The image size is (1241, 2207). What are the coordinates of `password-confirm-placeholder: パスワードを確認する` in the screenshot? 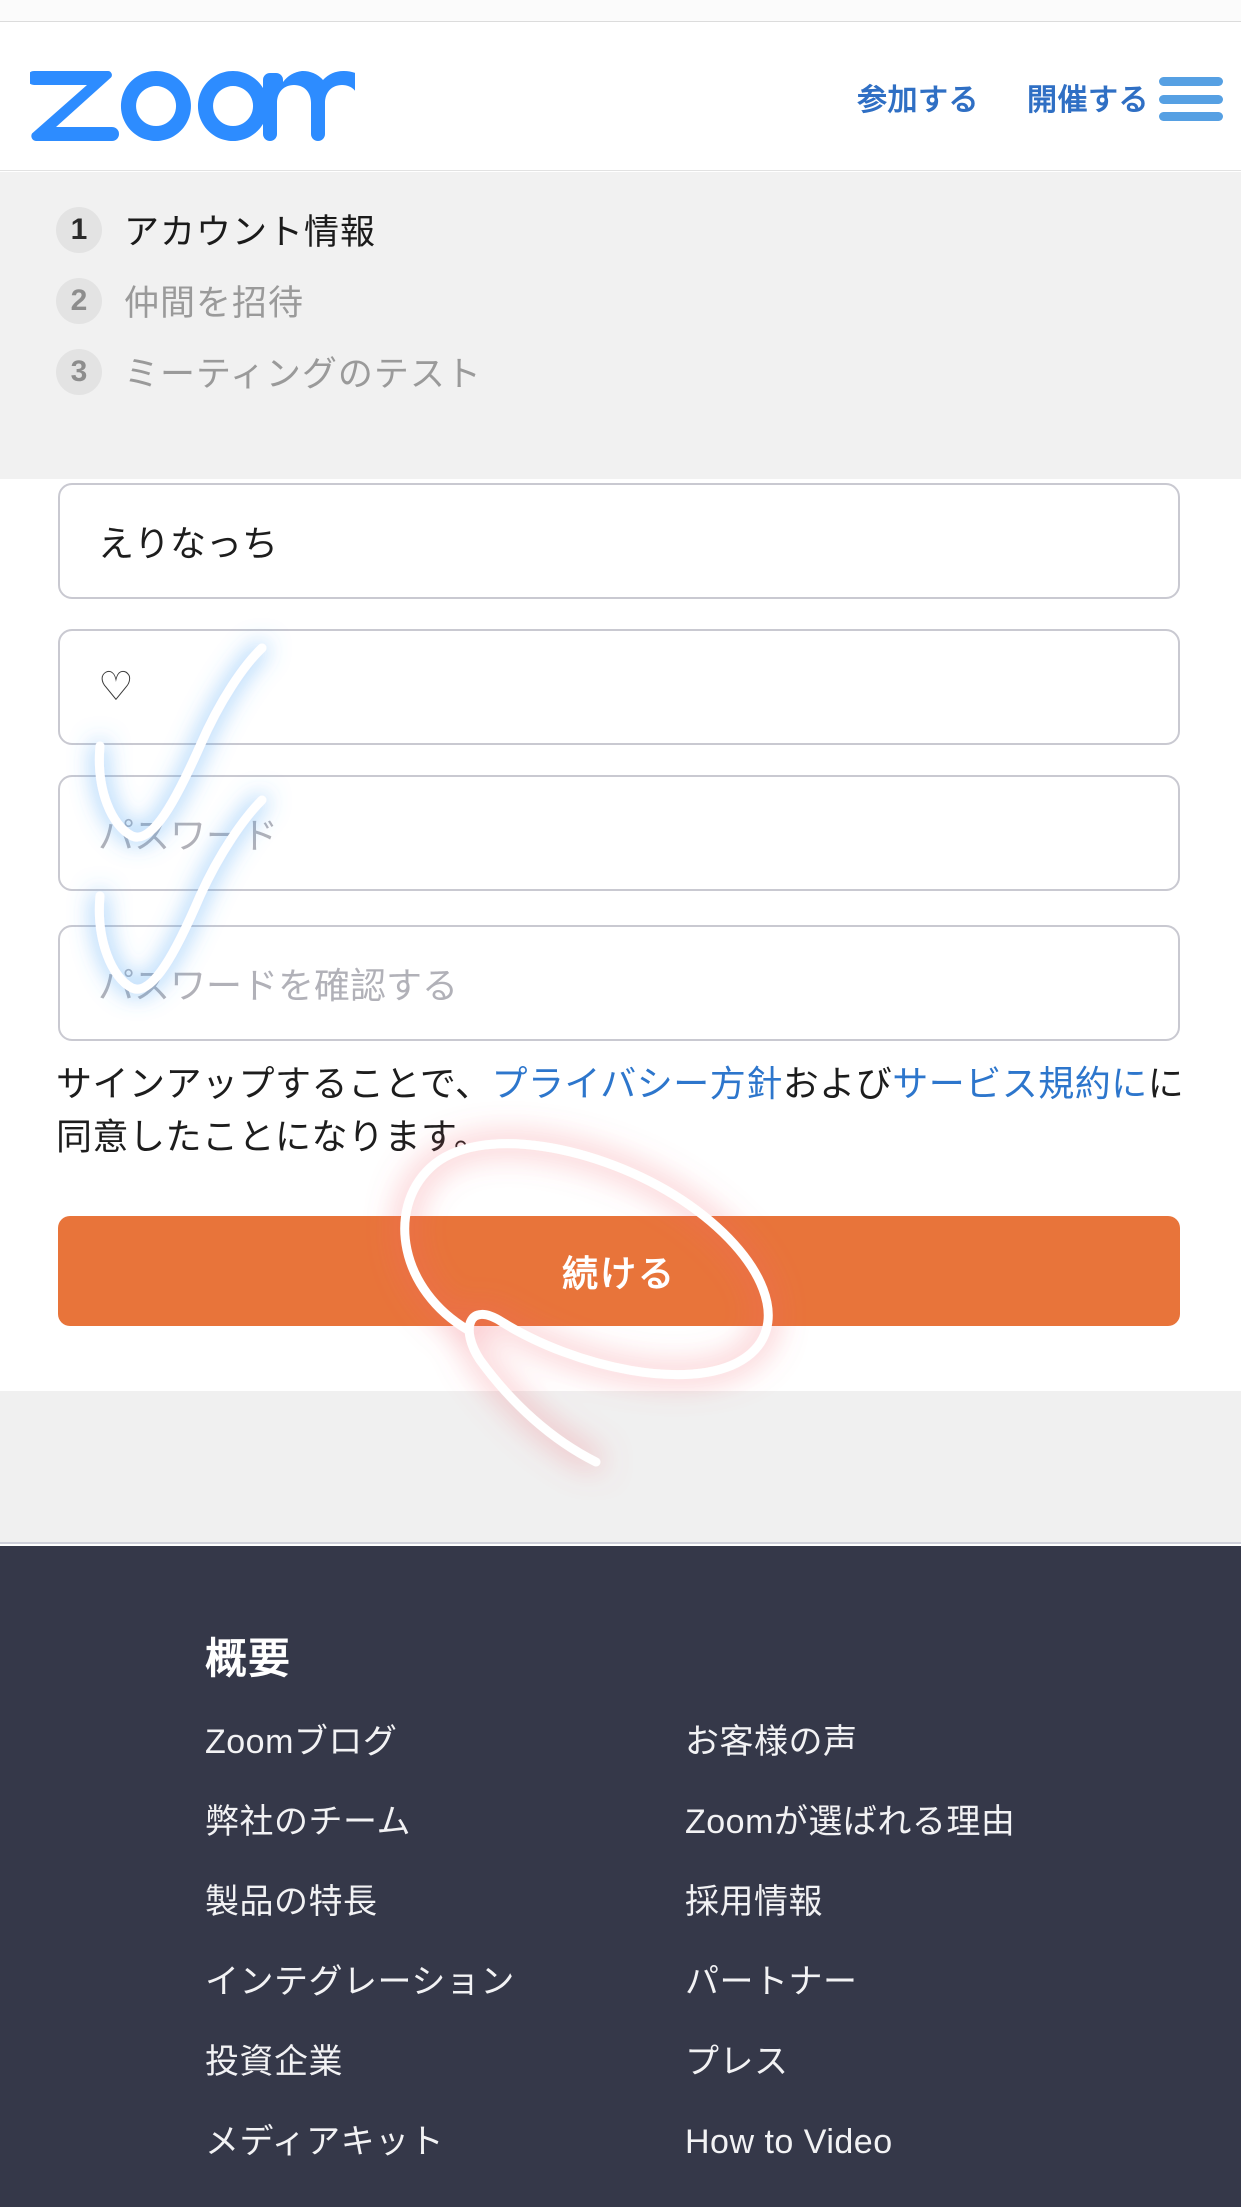 It's located at (278, 985).